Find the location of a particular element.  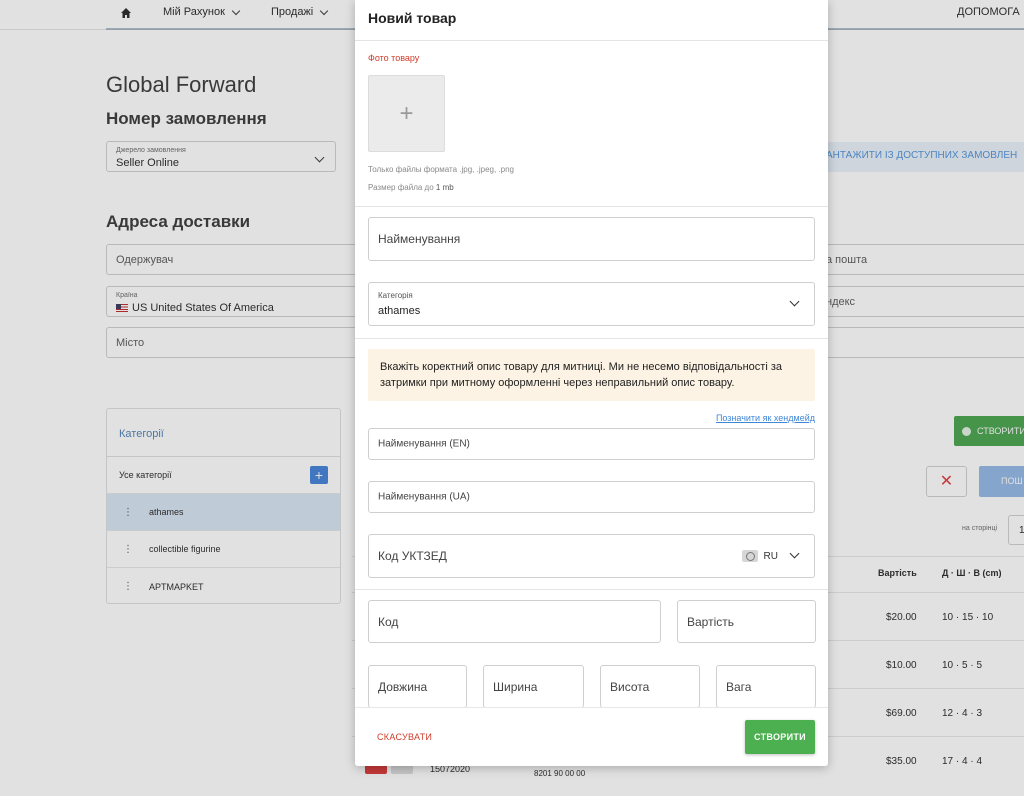

photo-size-hint: Размер файла до 1 mb is located at coordinates (411, 187).